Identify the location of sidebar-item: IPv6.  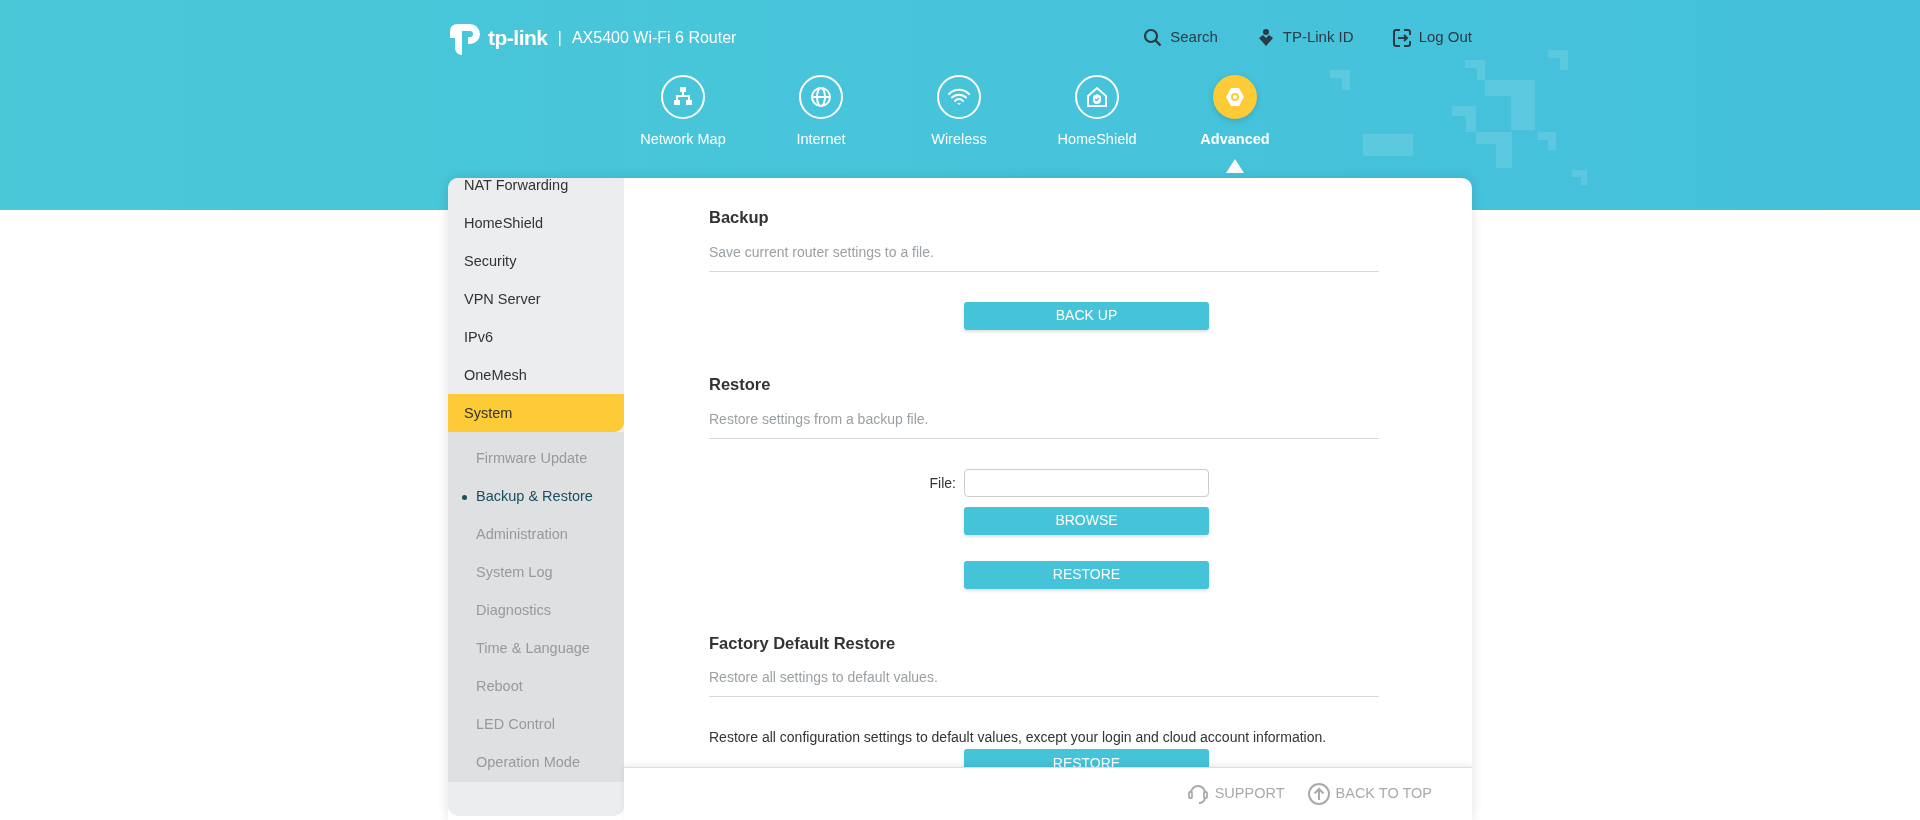
(536, 337).